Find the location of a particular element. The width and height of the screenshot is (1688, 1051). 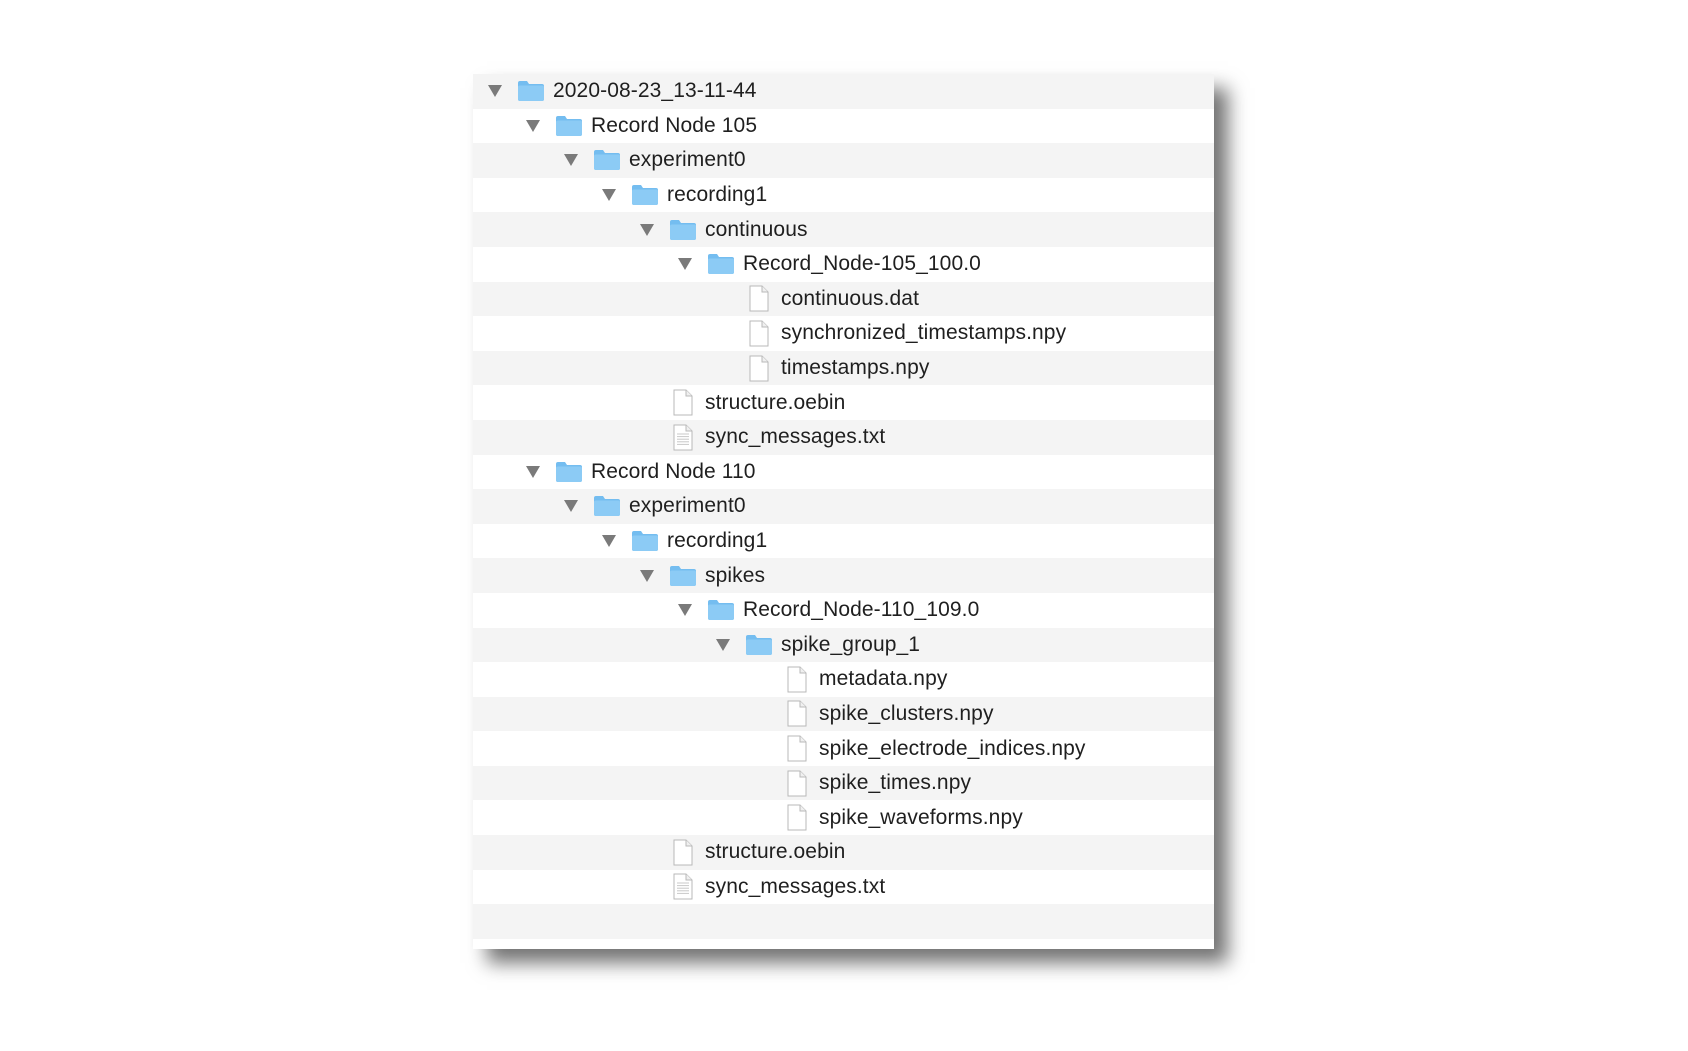

file-row: spike_waveforms.npy is located at coordinates (843, 817).